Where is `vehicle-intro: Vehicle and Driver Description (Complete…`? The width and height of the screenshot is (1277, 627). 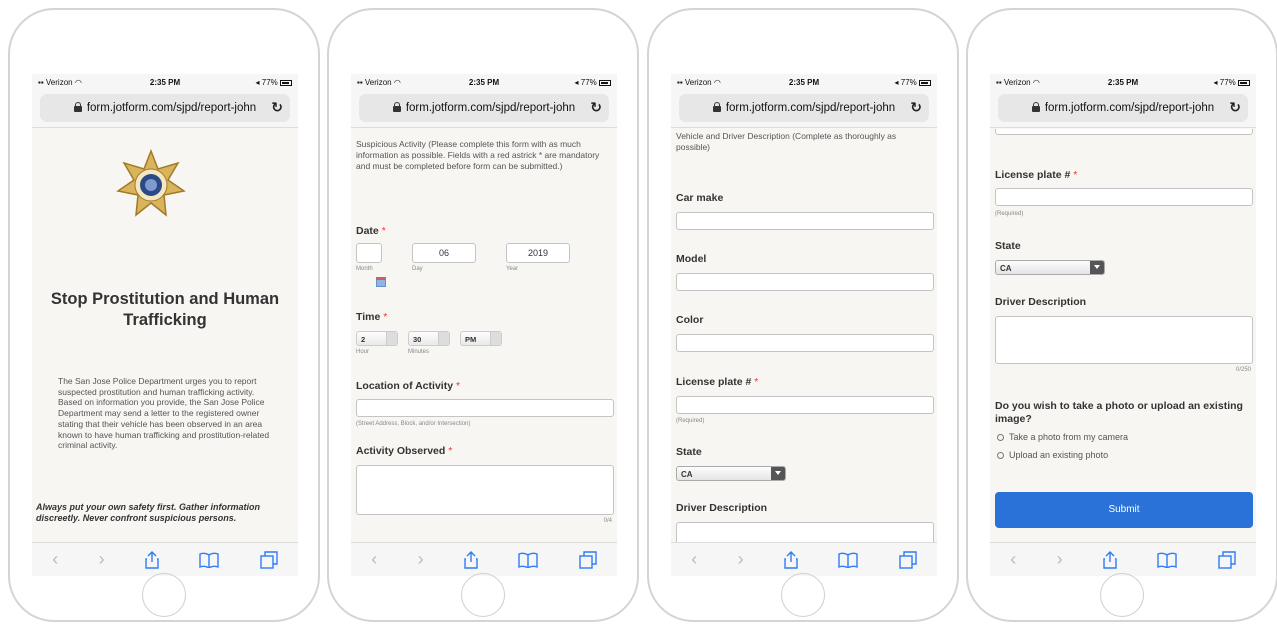 vehicle-intro: Vehicle and Driver Description (Complete… is located at coordinates (786, 141).